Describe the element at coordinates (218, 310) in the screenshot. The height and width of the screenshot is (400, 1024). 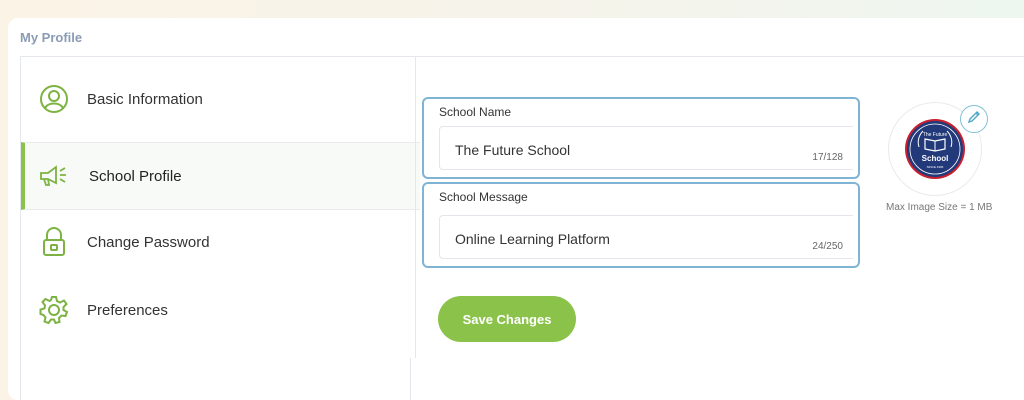
I see `sidebar-item-preferences: Preferences` at that location.